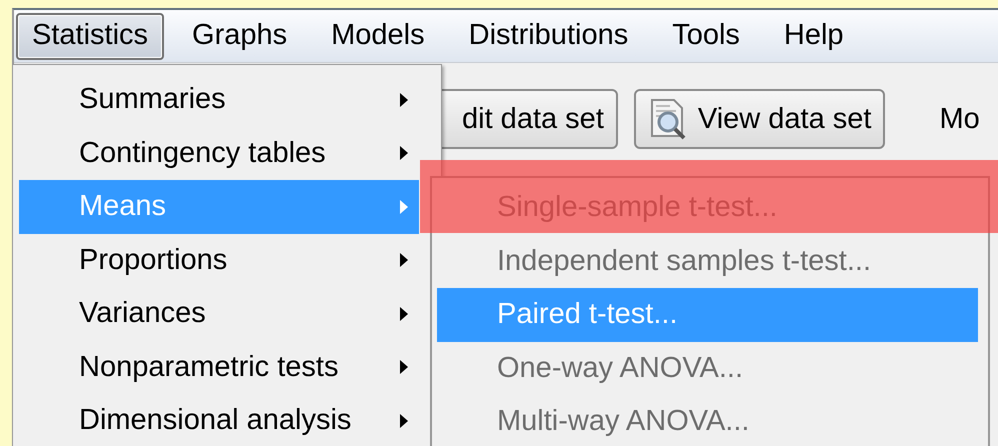 The height and width of the screenshot is (446, 998). Describe the element at coordinates (814, 36) in the screenshot. I see `menubar-item: Help` at that location.